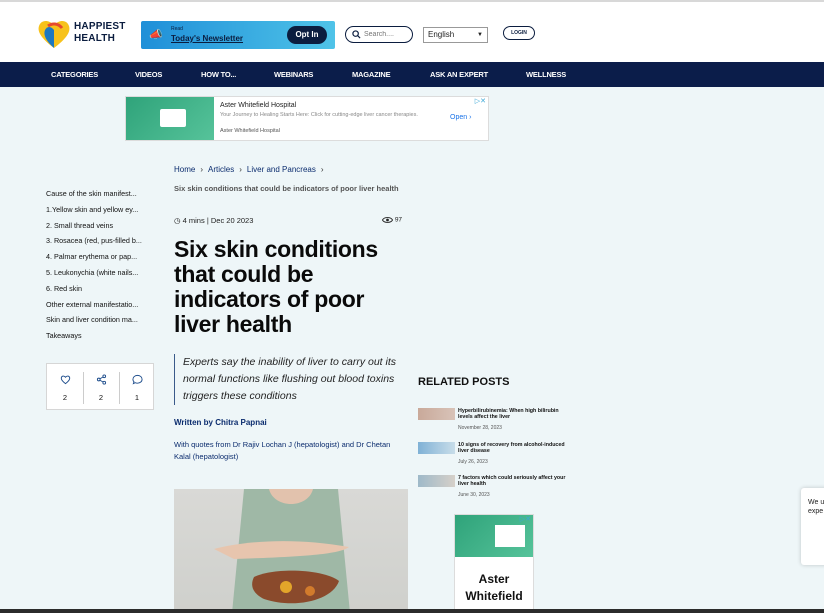  I want to click on breadcrumb: Home › Articles › Liver and Pancreas ›, so click(251, 169).